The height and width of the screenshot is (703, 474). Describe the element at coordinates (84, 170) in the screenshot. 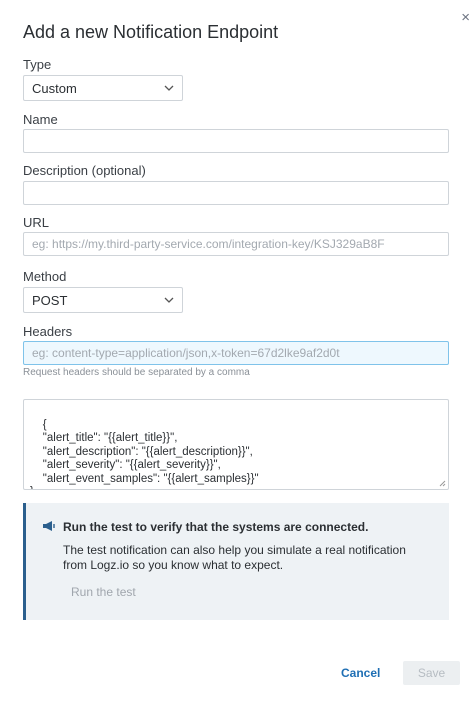

I see `description-label: Description (optional)` at that location.